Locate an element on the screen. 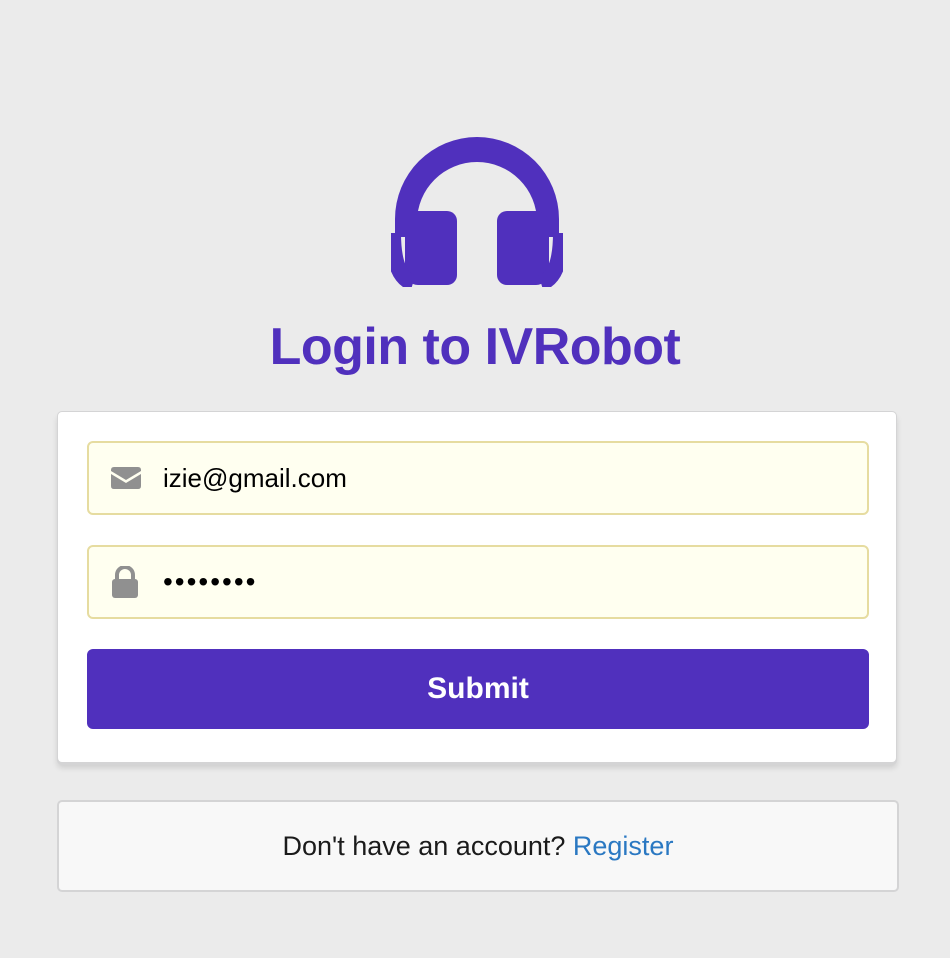  password-input is located at coordinates (508, 582).